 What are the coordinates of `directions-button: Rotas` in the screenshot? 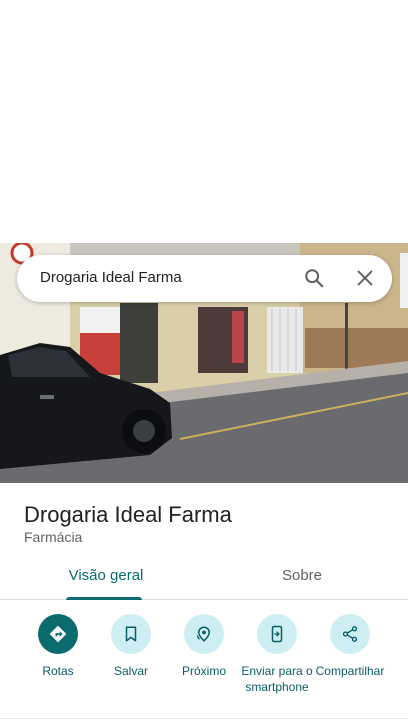 It's located at (58, 646).